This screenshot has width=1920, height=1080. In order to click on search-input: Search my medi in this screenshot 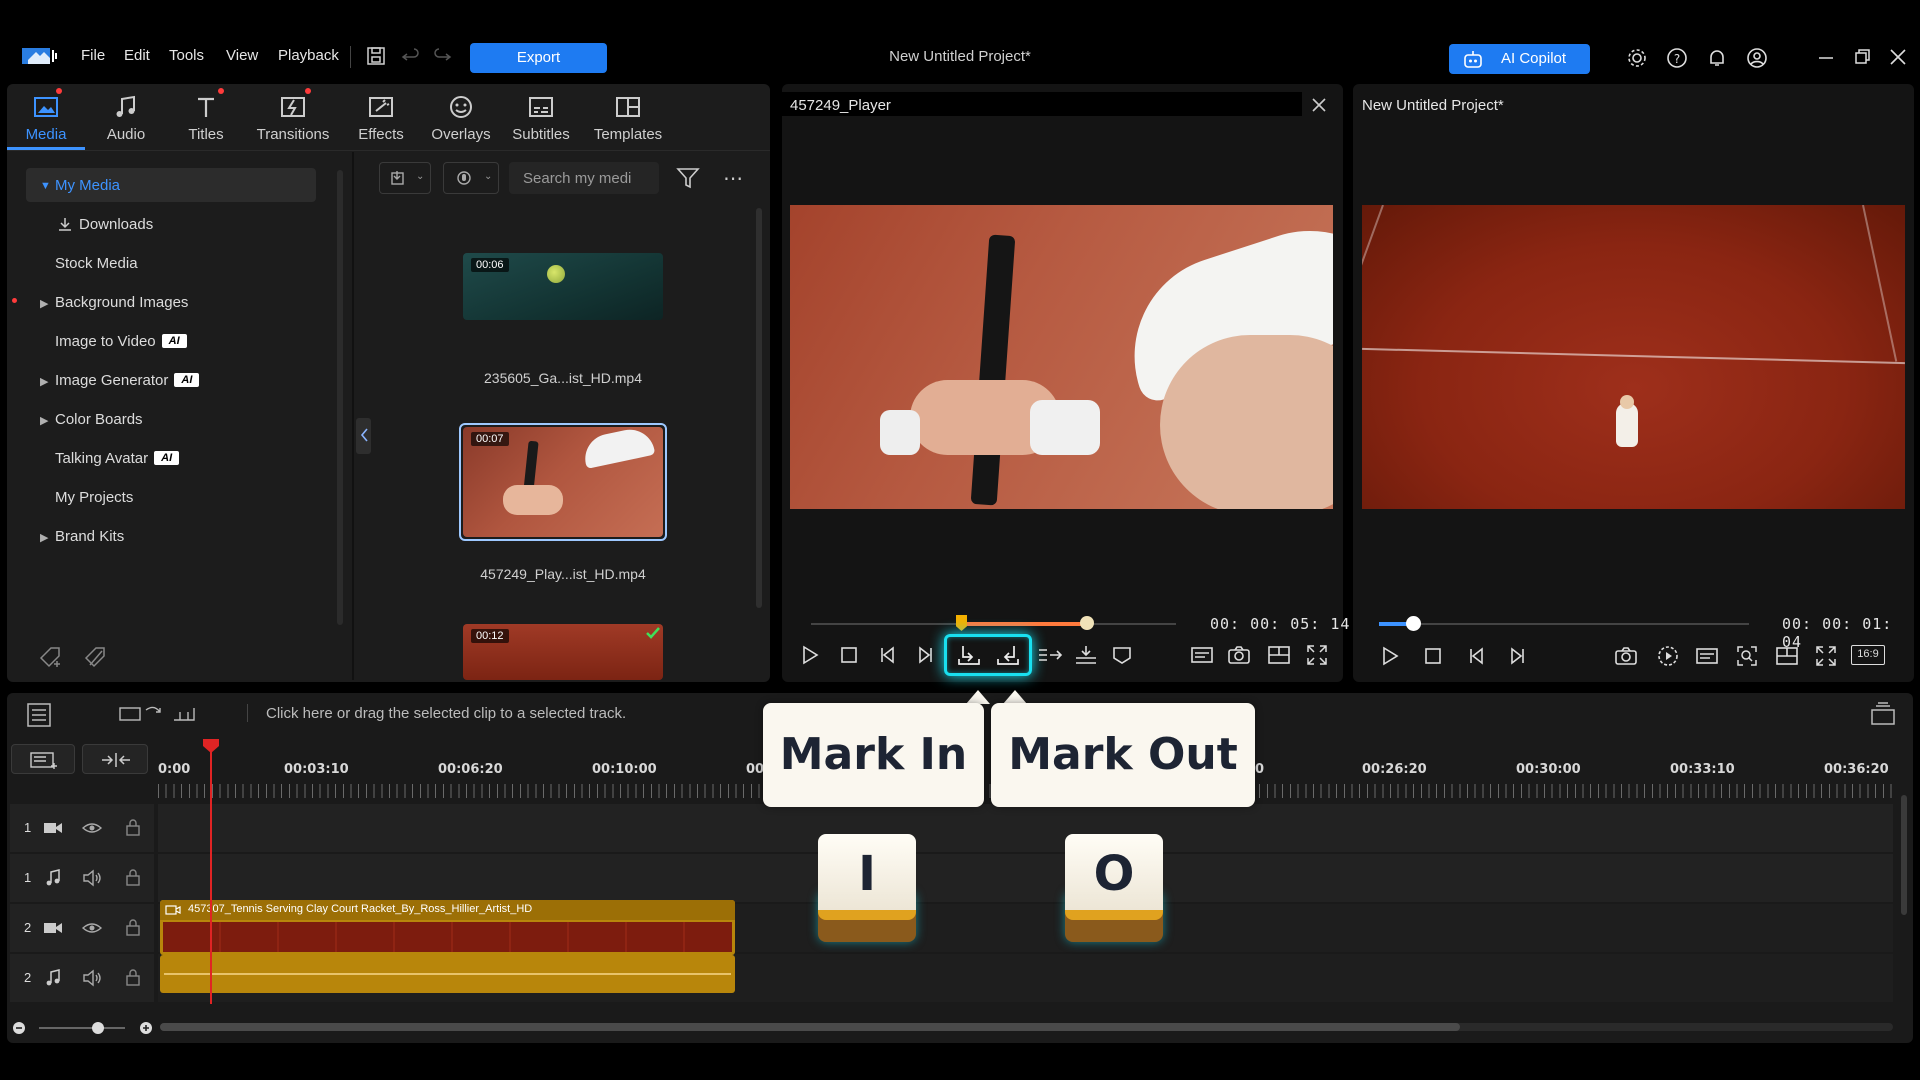, I will do `click(584, 178)`.